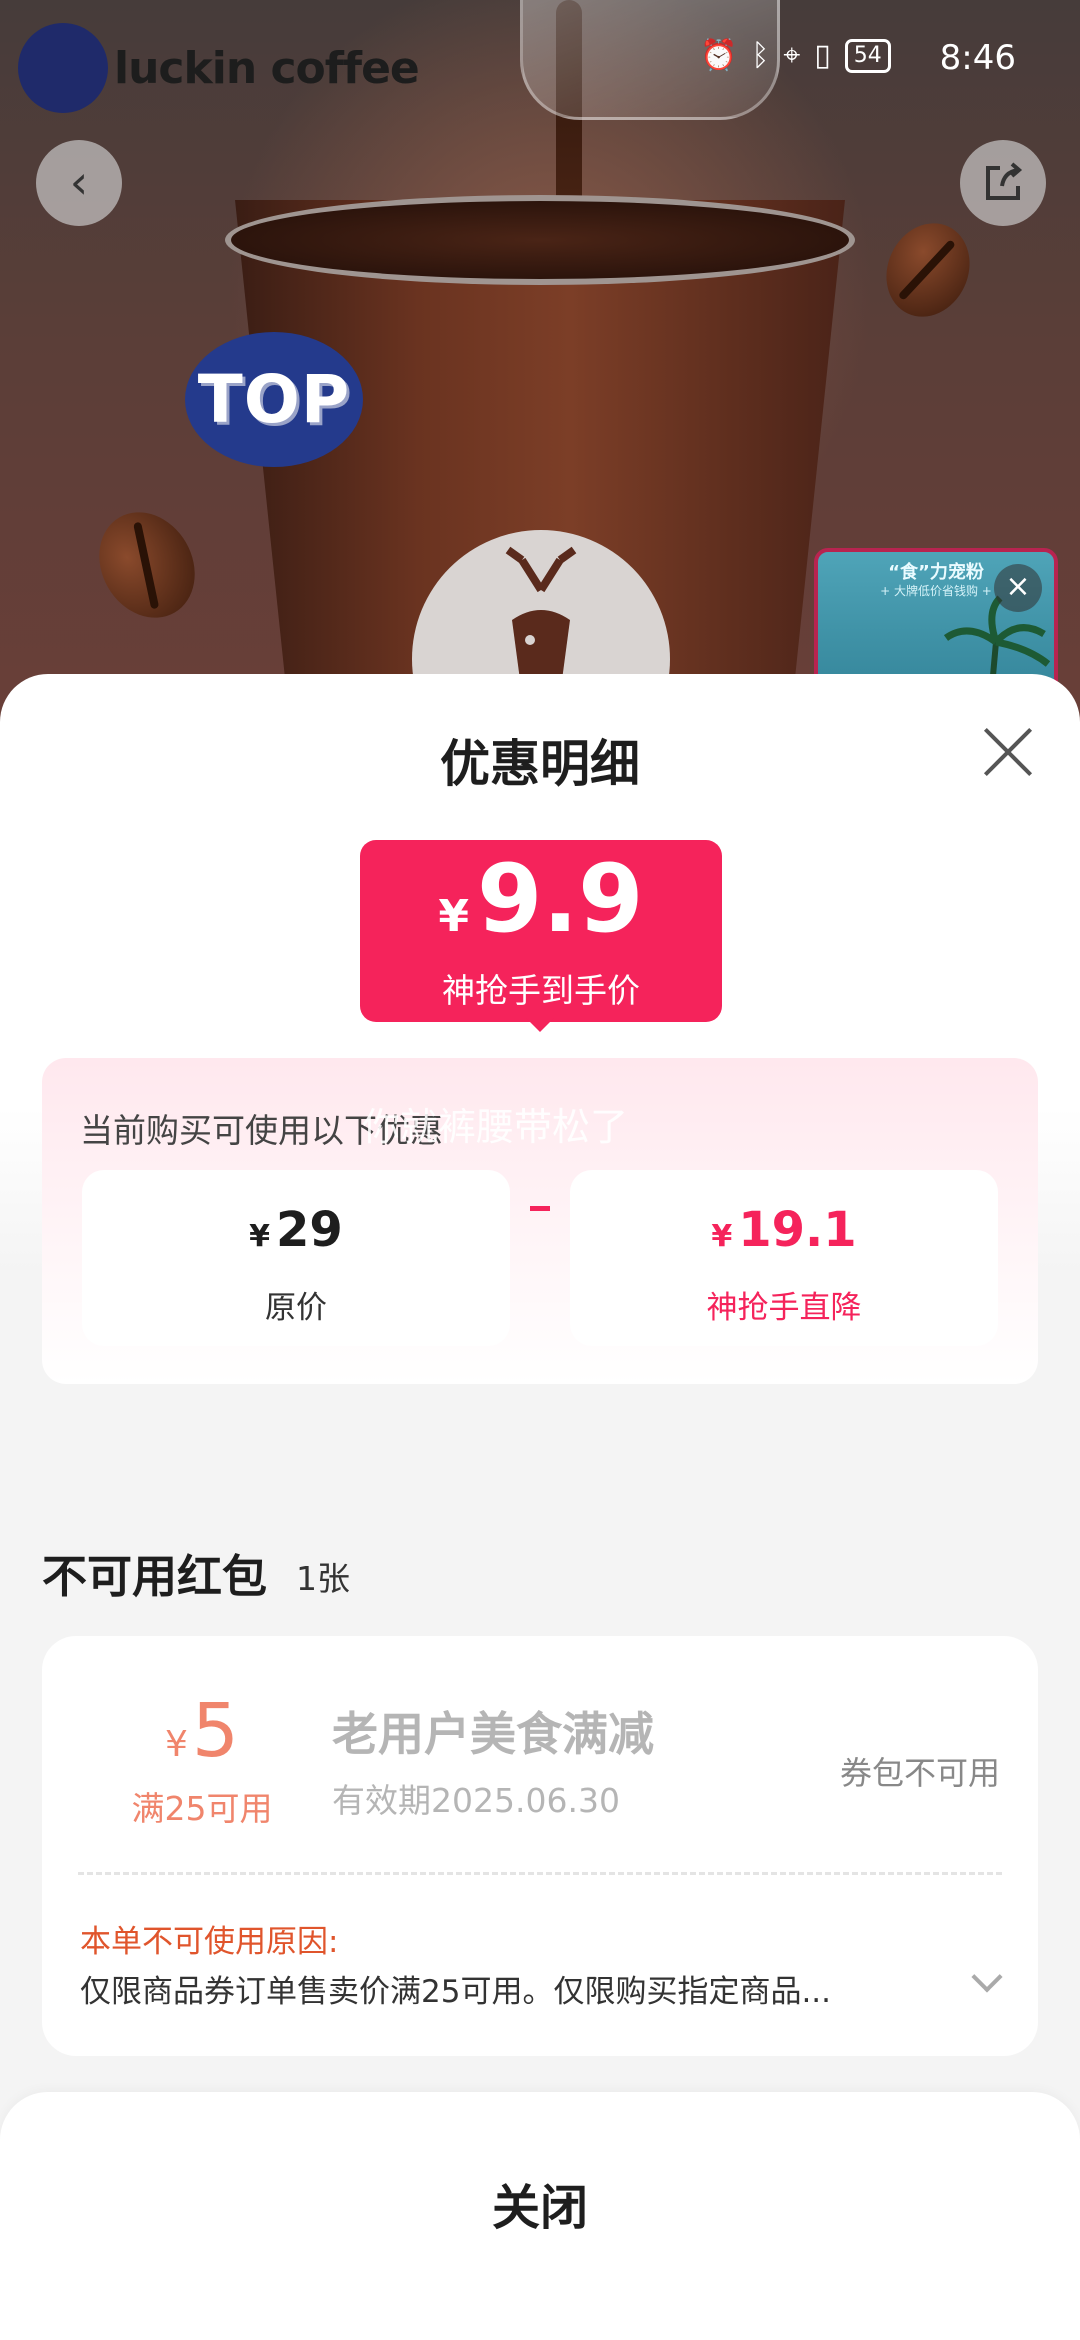 This screenshot has height=2340, width=1080. What do you see at coordinates (63, 68) in the screenshot?
I see `luckin-logo-icon` at bounding box center [63, 68].